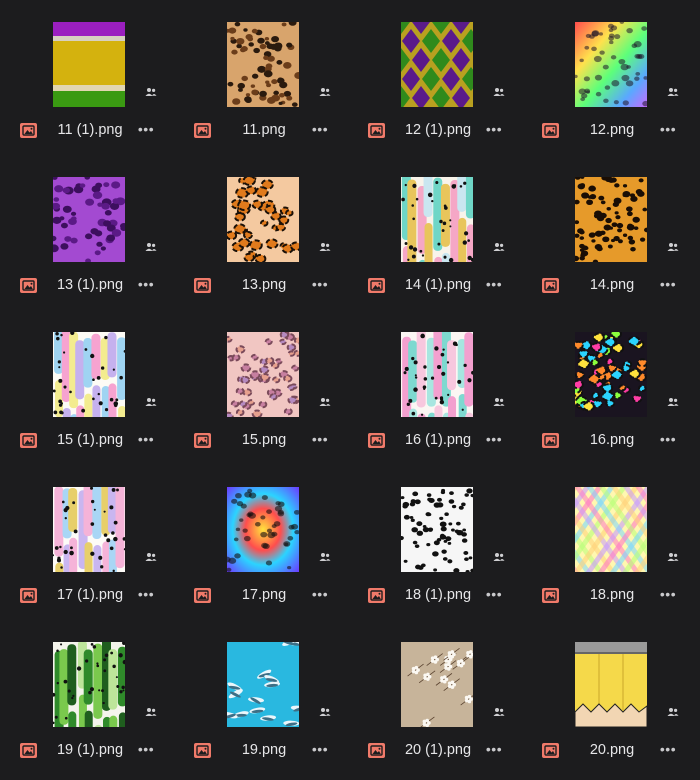 The image size is (700, 780). Describe the element at coordinates (438, 750) in the screenshot. I see `file-name: 20 (1).png` at that location.